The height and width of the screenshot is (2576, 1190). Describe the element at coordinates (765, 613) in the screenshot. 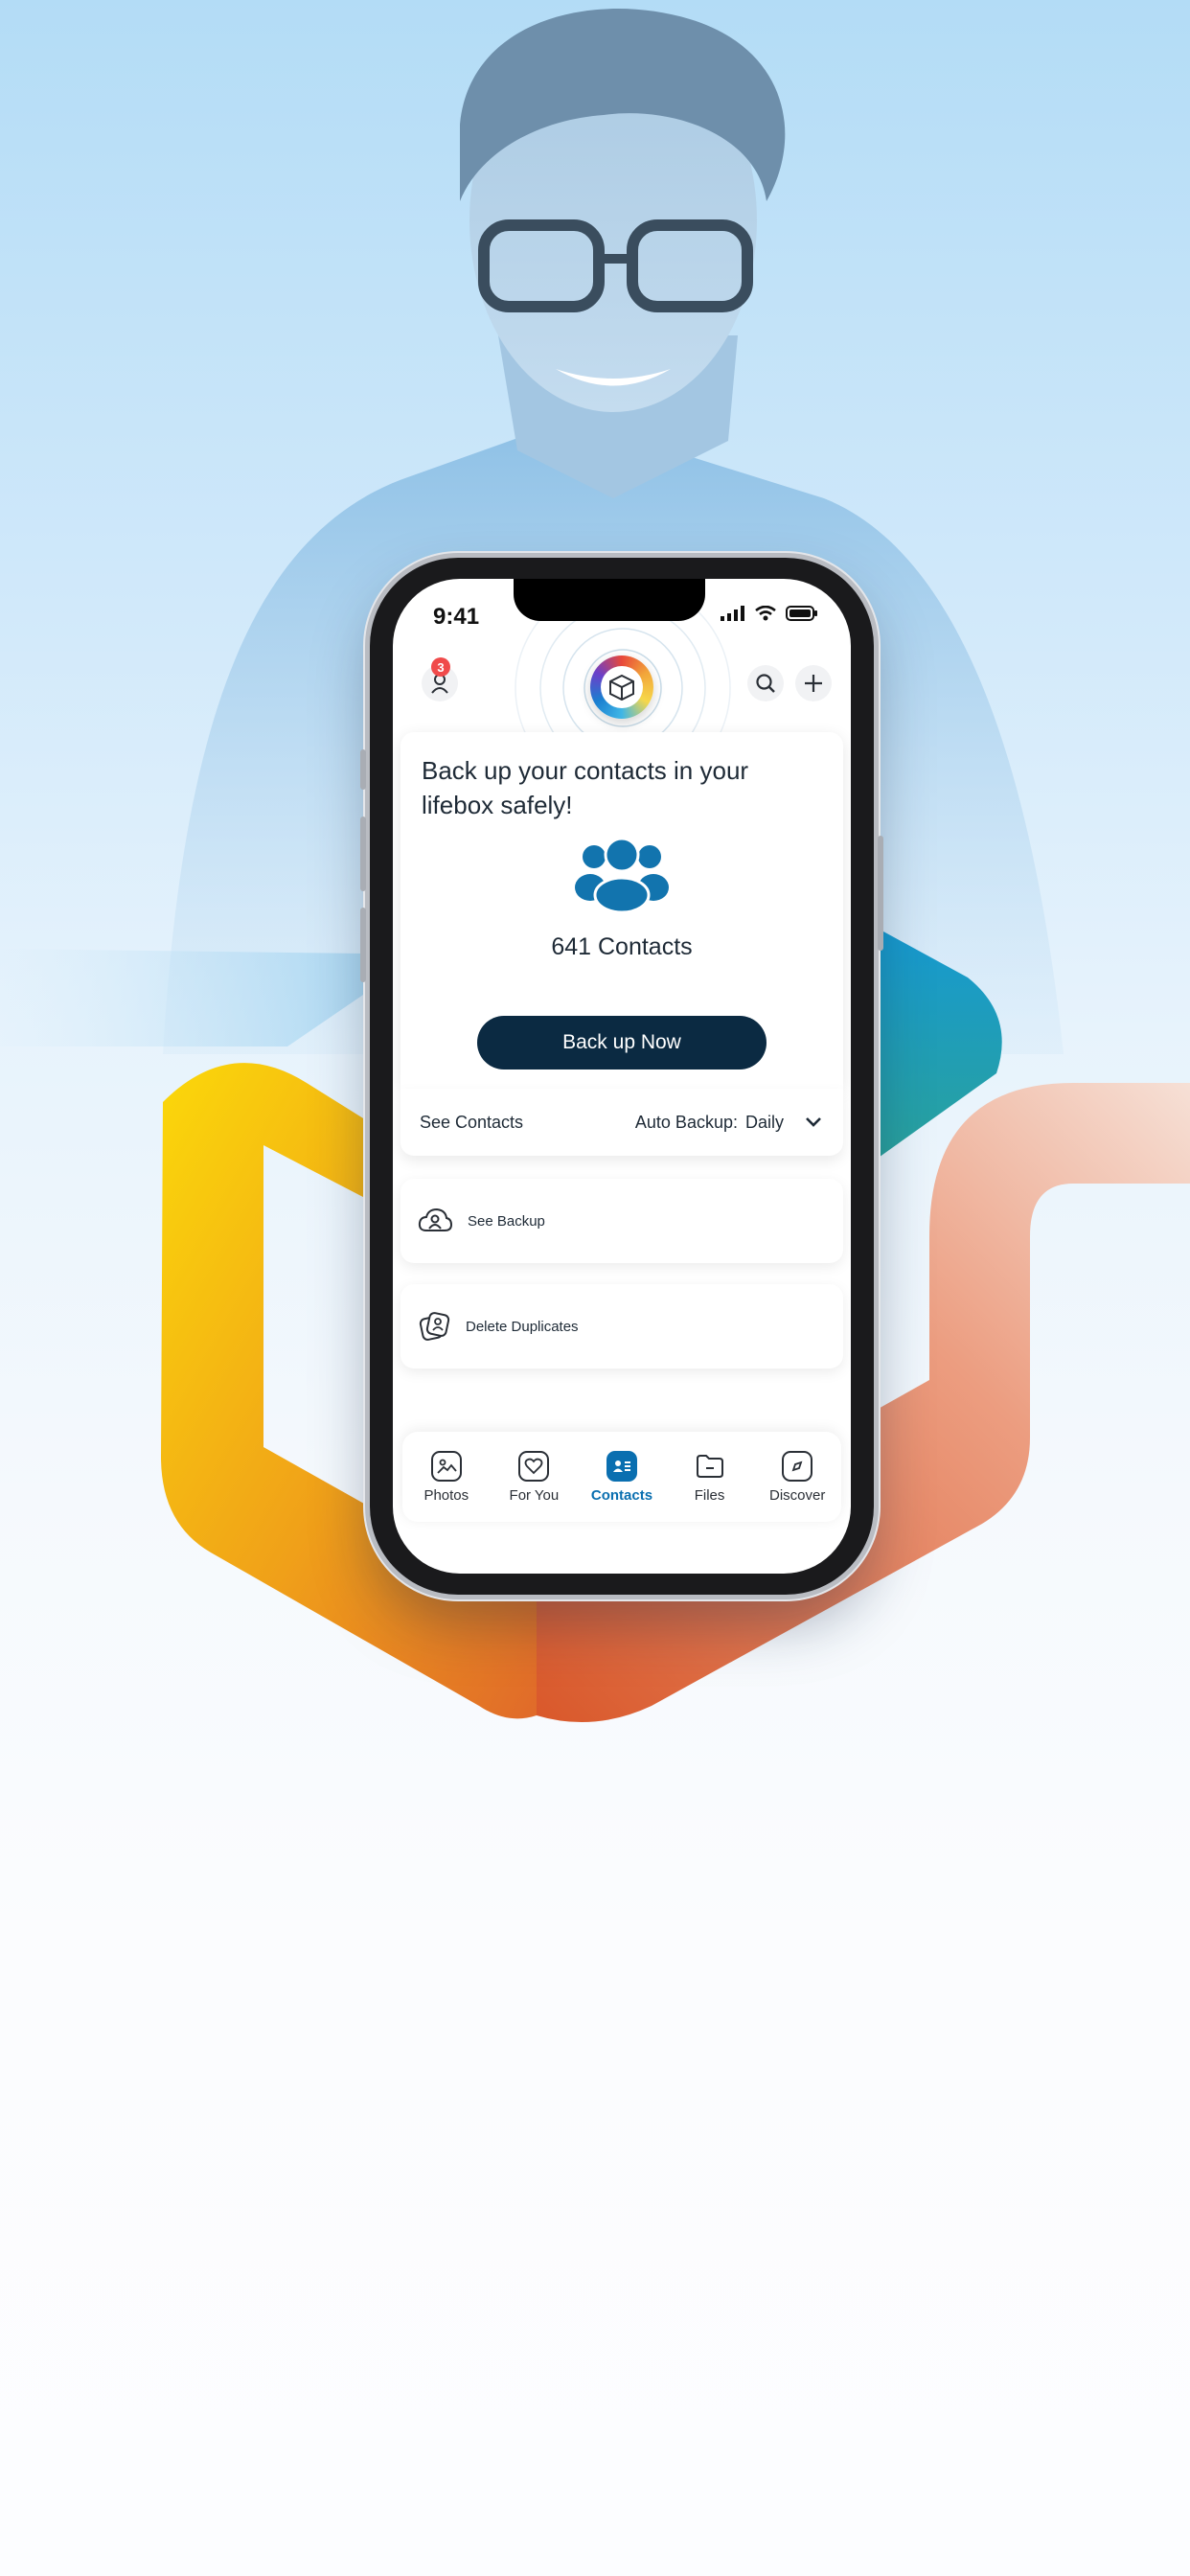

I see `wifi-icon` at that location.